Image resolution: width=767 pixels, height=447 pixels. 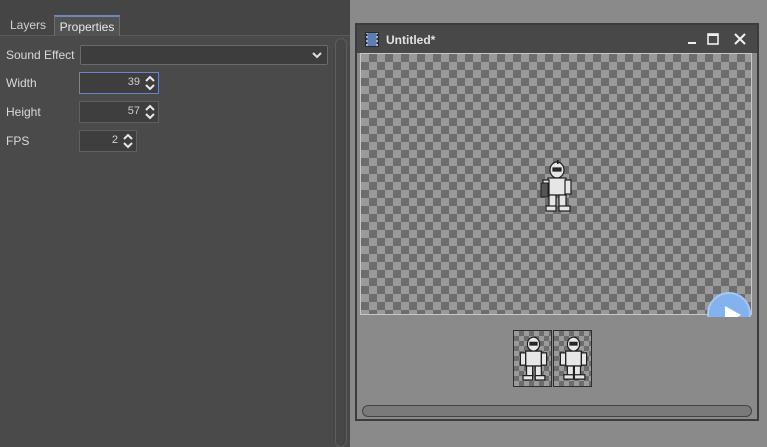 What do you see at coordinates (133, 111) in the screenshot?
I see `height-value: 57` at bounding box center [133, 111].